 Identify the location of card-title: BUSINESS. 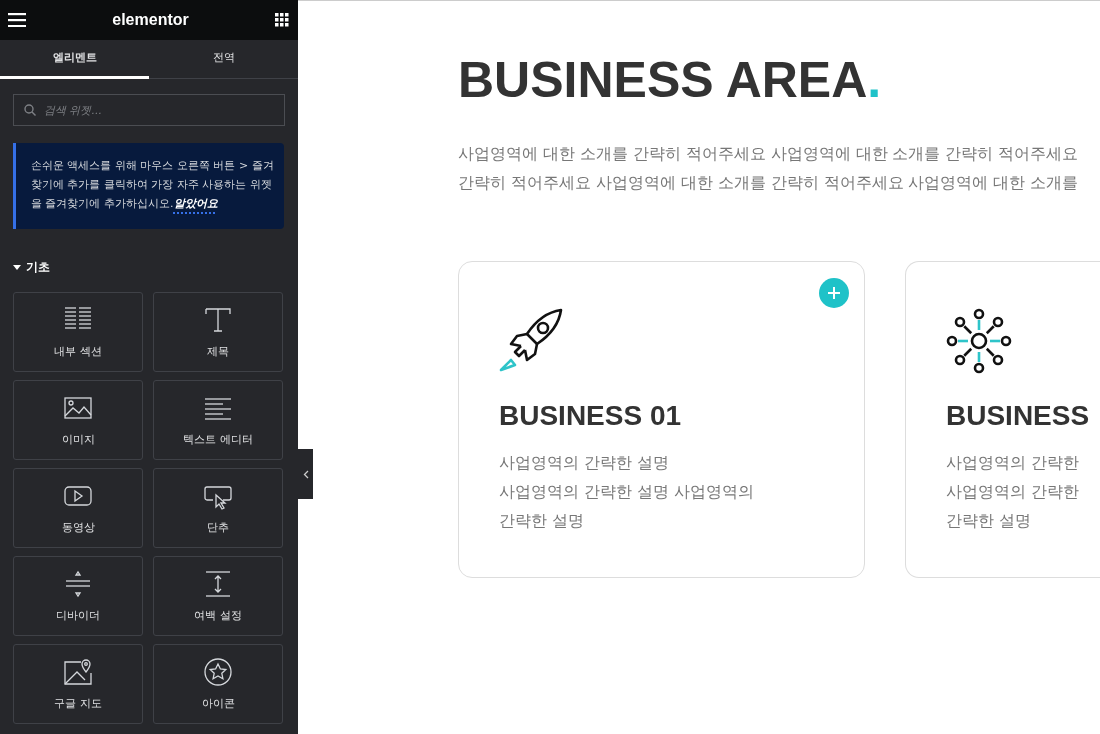
(1018, 416).